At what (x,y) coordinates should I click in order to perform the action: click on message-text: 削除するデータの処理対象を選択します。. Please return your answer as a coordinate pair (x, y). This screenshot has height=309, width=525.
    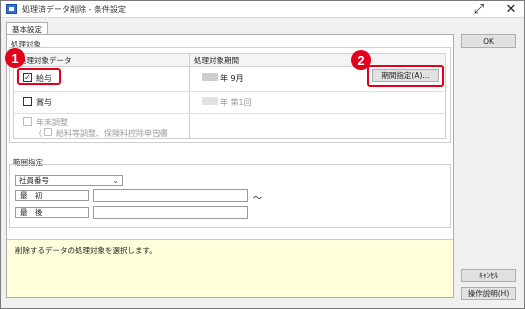
    Looking at the image, I should click on (86, 250).